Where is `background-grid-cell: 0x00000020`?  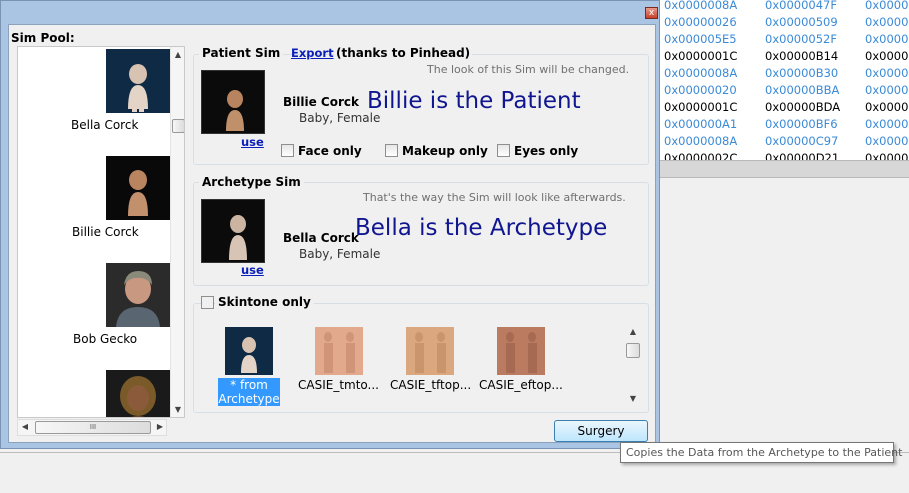 background-grid-cell: 0x00000020 is located at coordinates (700, 90).